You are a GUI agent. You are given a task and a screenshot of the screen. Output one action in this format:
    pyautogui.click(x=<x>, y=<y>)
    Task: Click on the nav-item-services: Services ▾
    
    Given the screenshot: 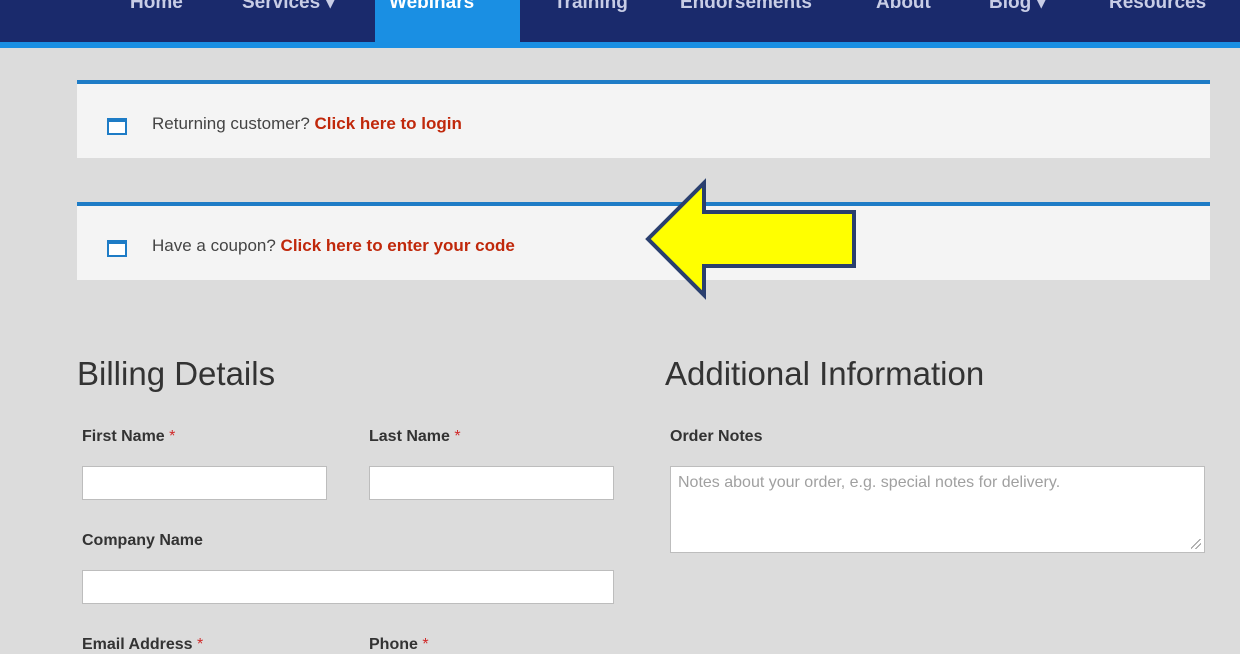 What is the action you would take?
    pyautogui.click(x=288, y=21)
    